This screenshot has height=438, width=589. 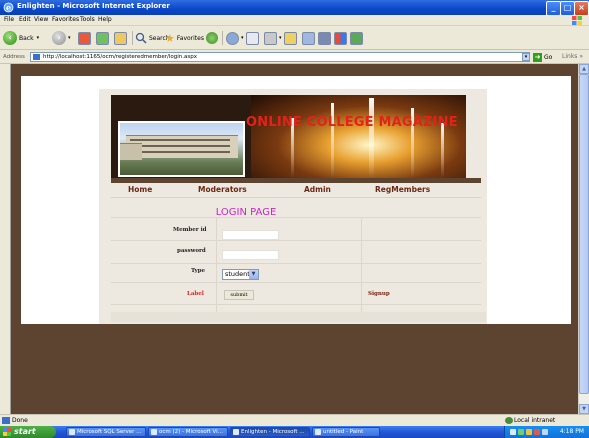 What do you see at coordinates (294, 20) in the screenshot?
I see `menu-bar: File Edit View Favorites Tools Help` at bounding box center [294, 20].